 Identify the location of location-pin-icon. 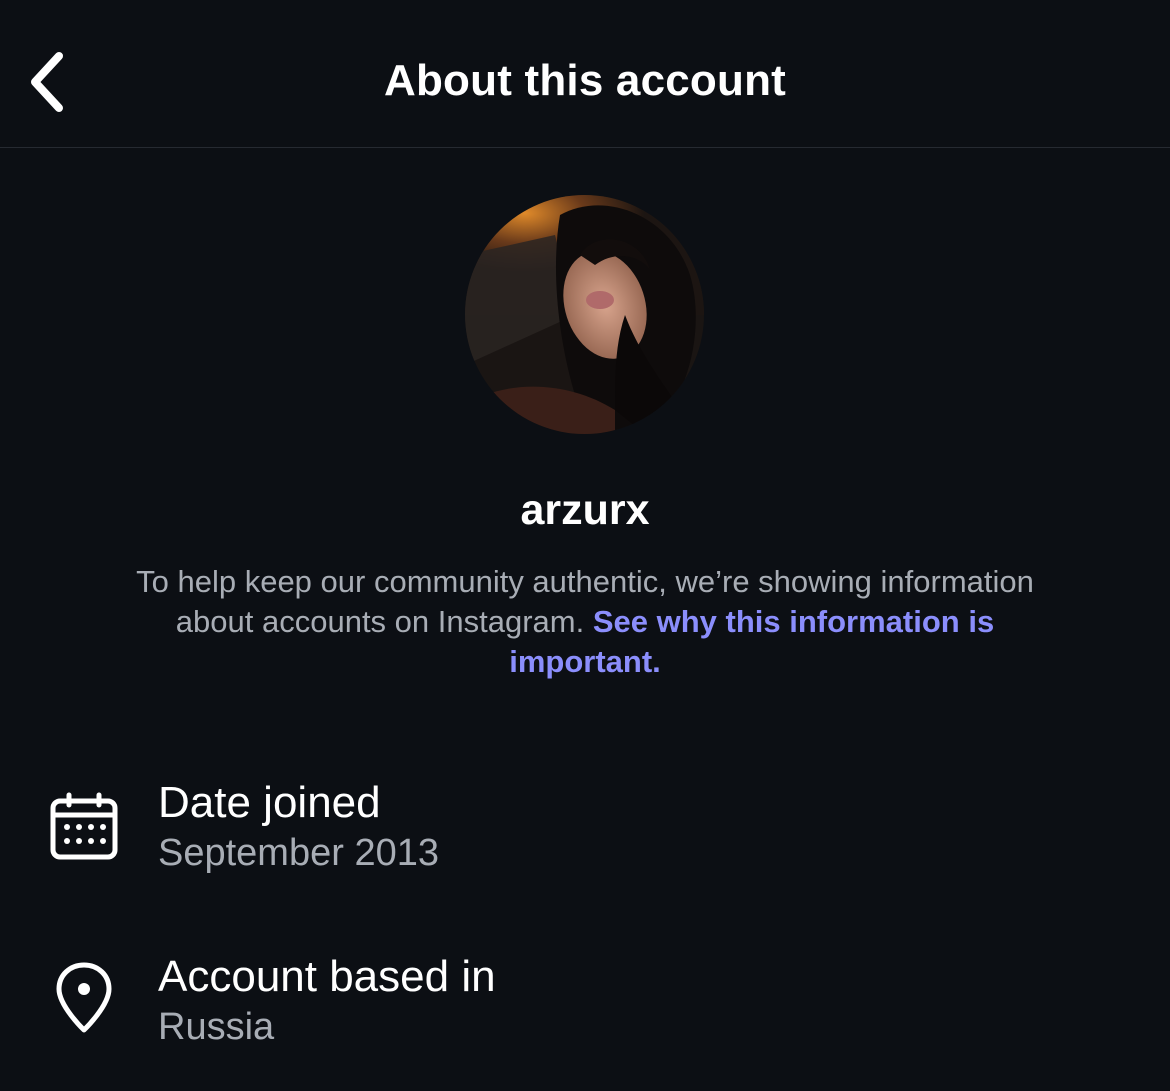
(84, 998).